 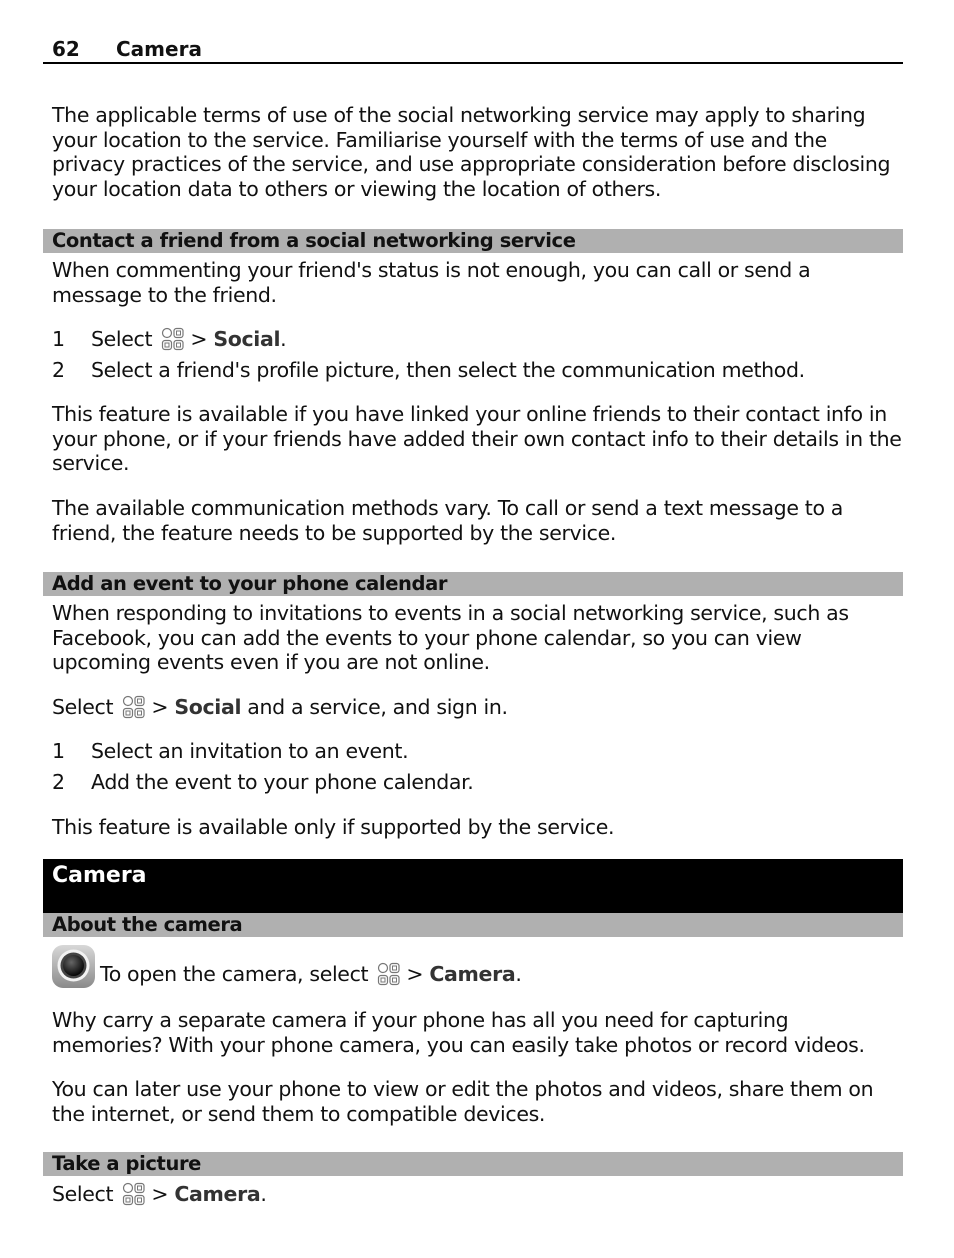 I want to click on select-suffix: ., so click(x=263, y=1194).